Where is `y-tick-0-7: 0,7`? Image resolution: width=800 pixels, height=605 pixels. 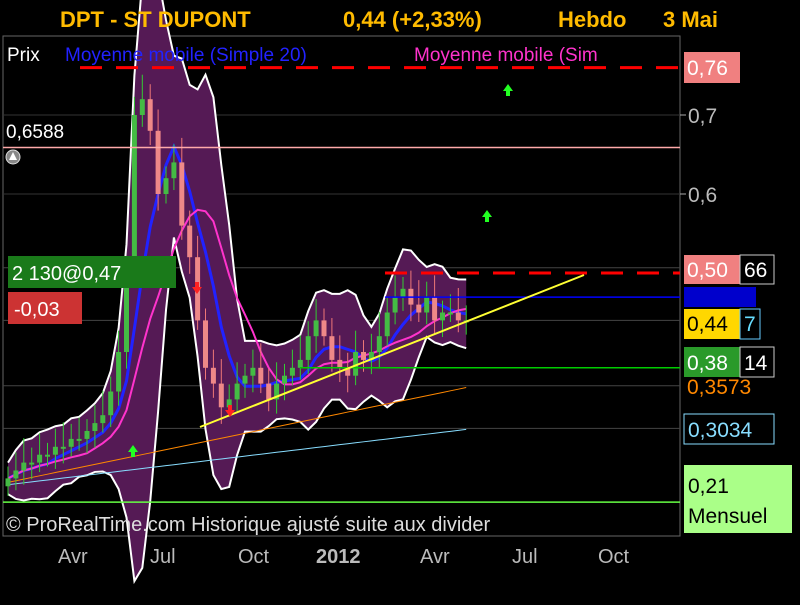 y-tick-0-7: 0,7 is located at coordinates (702, 116).